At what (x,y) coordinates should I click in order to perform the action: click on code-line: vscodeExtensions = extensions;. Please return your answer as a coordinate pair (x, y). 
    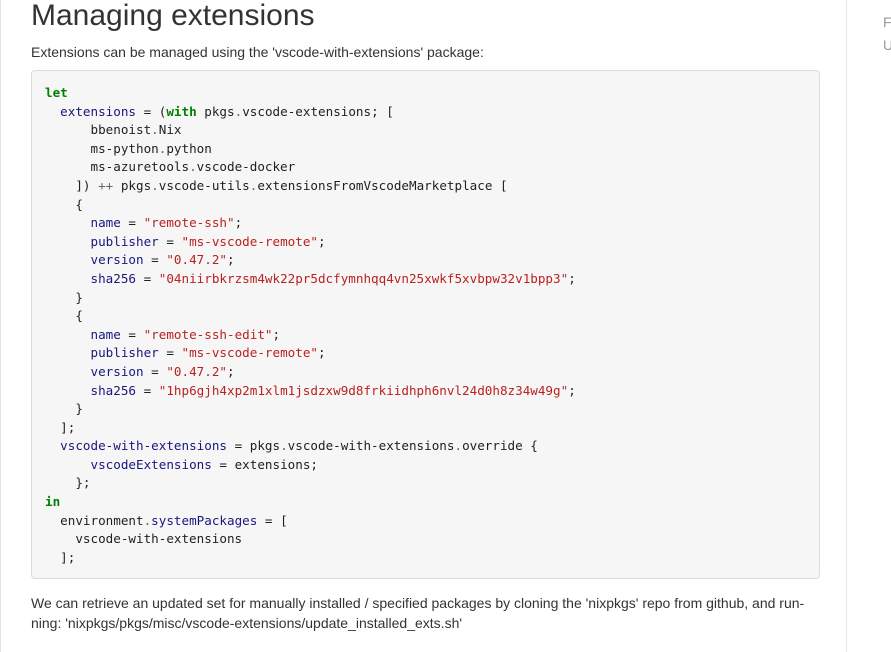
    Looking at the image, I should click on (310, 465).